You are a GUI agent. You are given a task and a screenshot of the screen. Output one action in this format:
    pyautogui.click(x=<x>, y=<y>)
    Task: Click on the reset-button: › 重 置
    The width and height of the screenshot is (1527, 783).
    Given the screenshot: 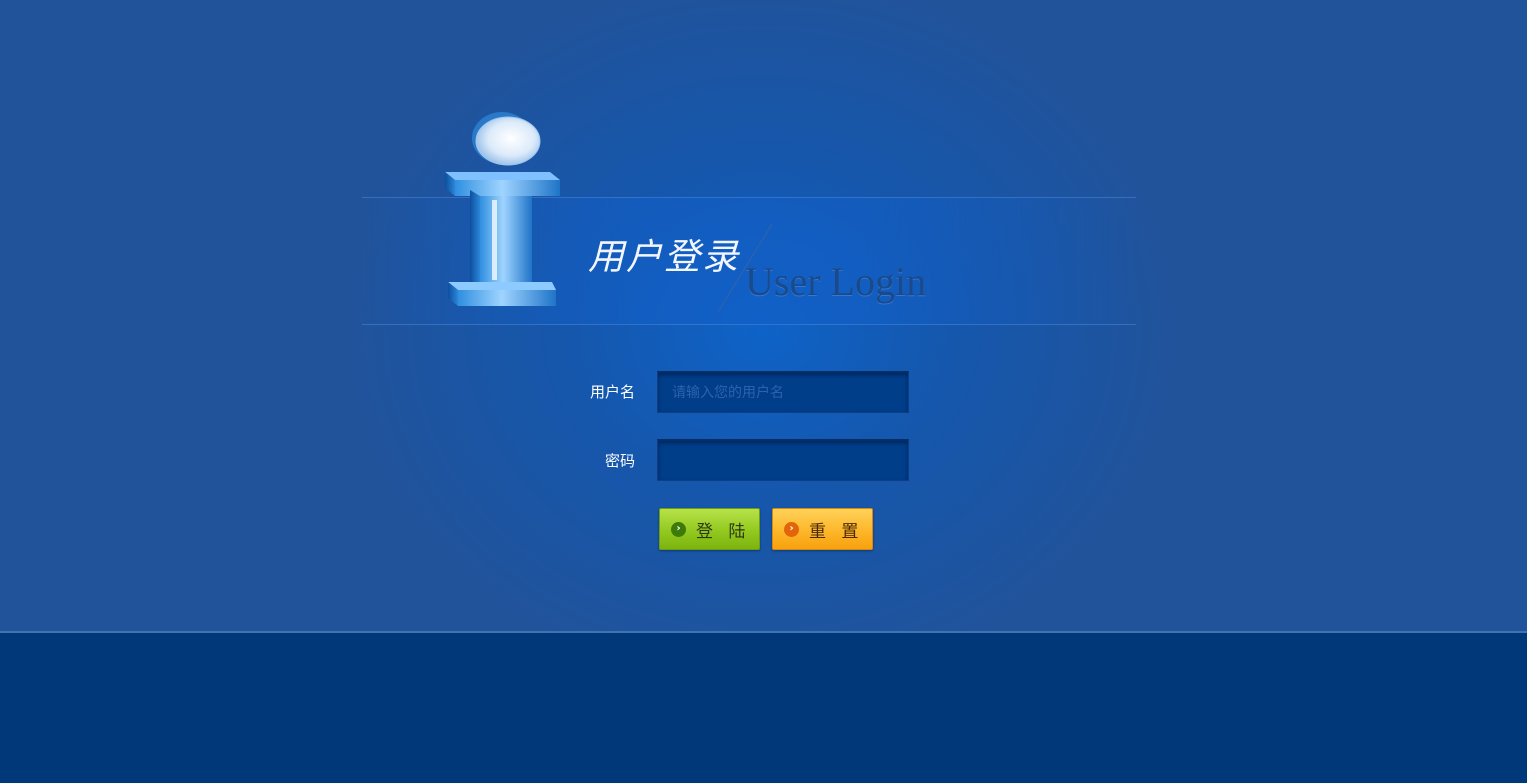 What is the action you would take?
    pyautogui.click(x=822, y=529)
    